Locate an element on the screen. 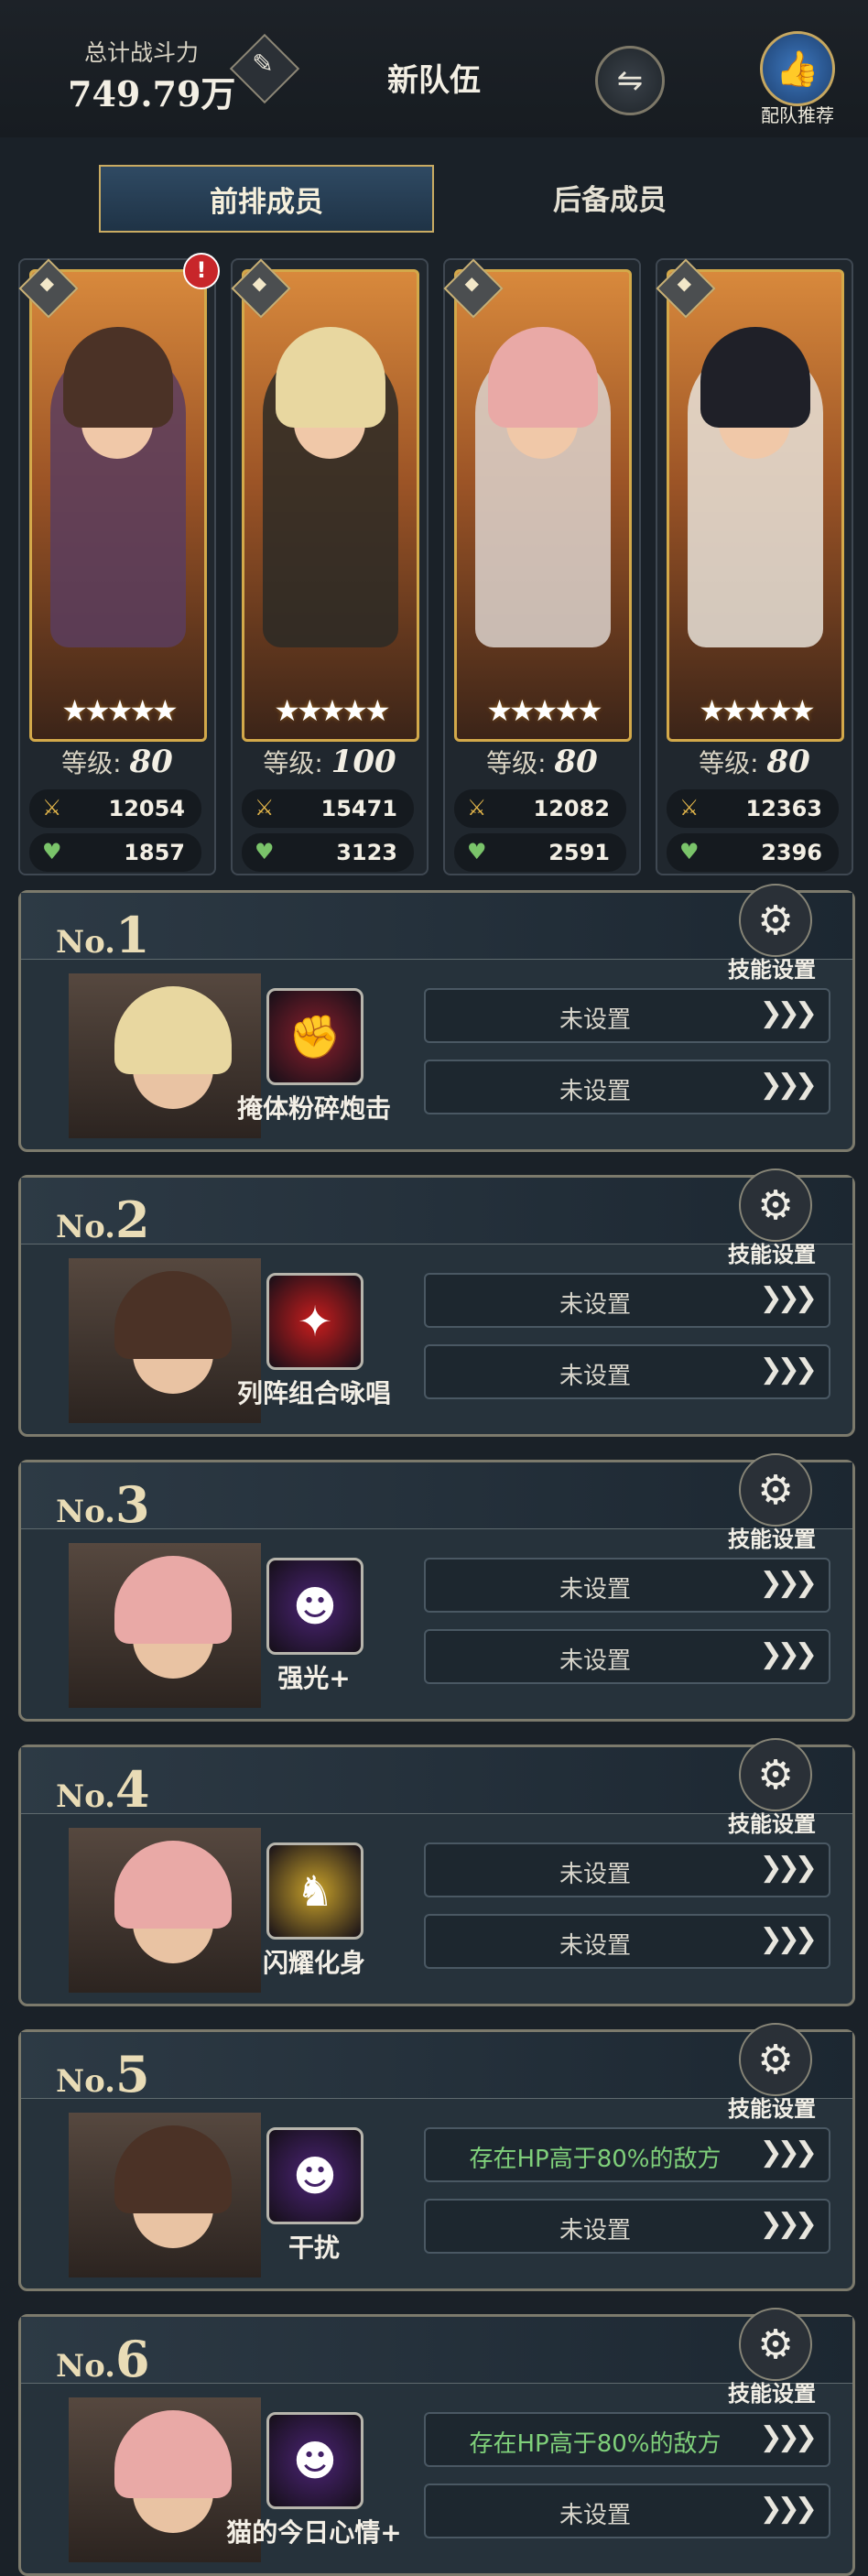 The height and width of the screenshot is (2576, 868). slot-number-value: 5 is located at coordinates (132, 2074).